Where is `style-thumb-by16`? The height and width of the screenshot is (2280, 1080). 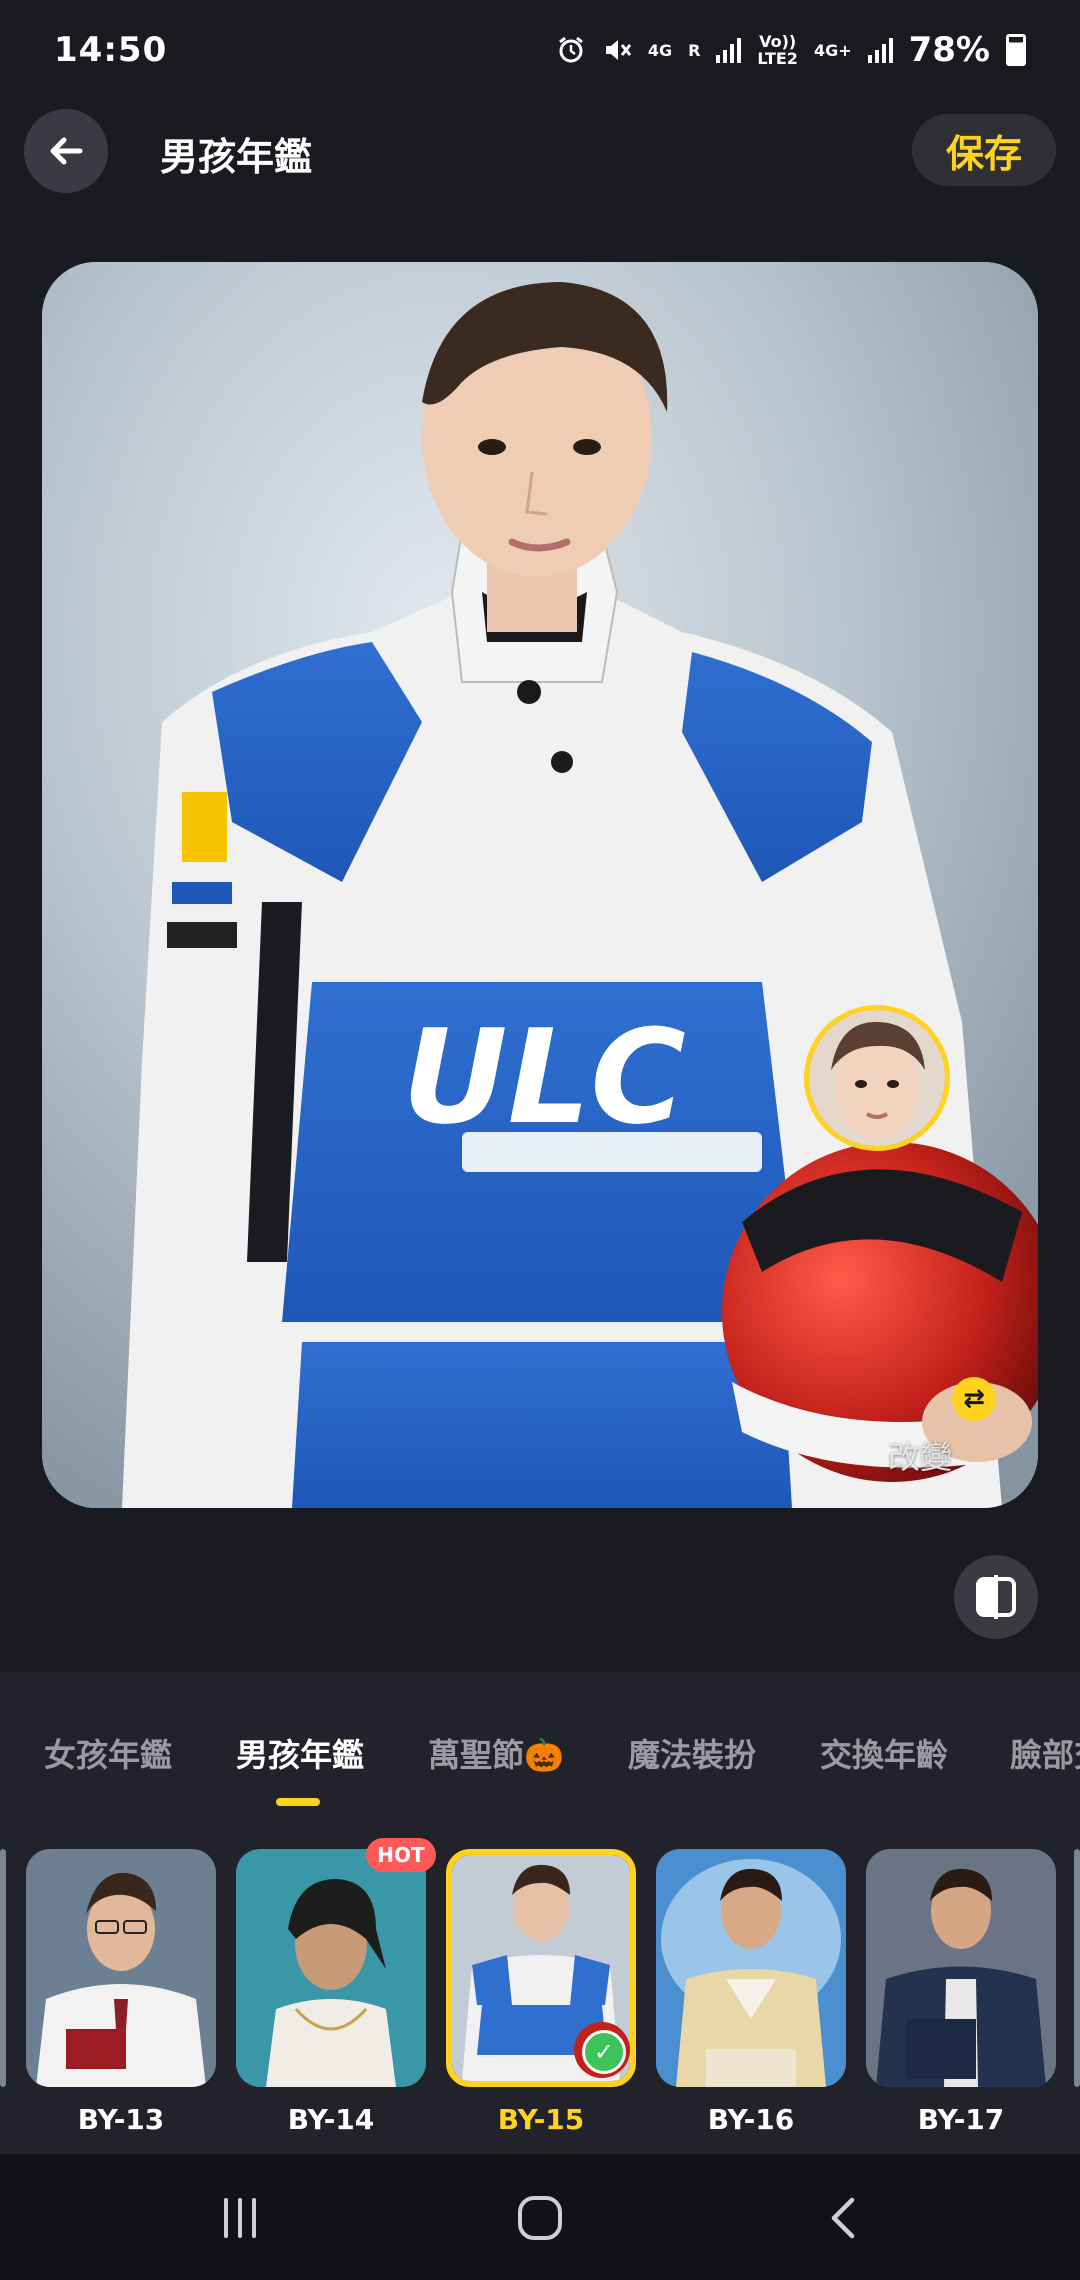 style-thumb-by16 is located at coordinates (751, 1968).